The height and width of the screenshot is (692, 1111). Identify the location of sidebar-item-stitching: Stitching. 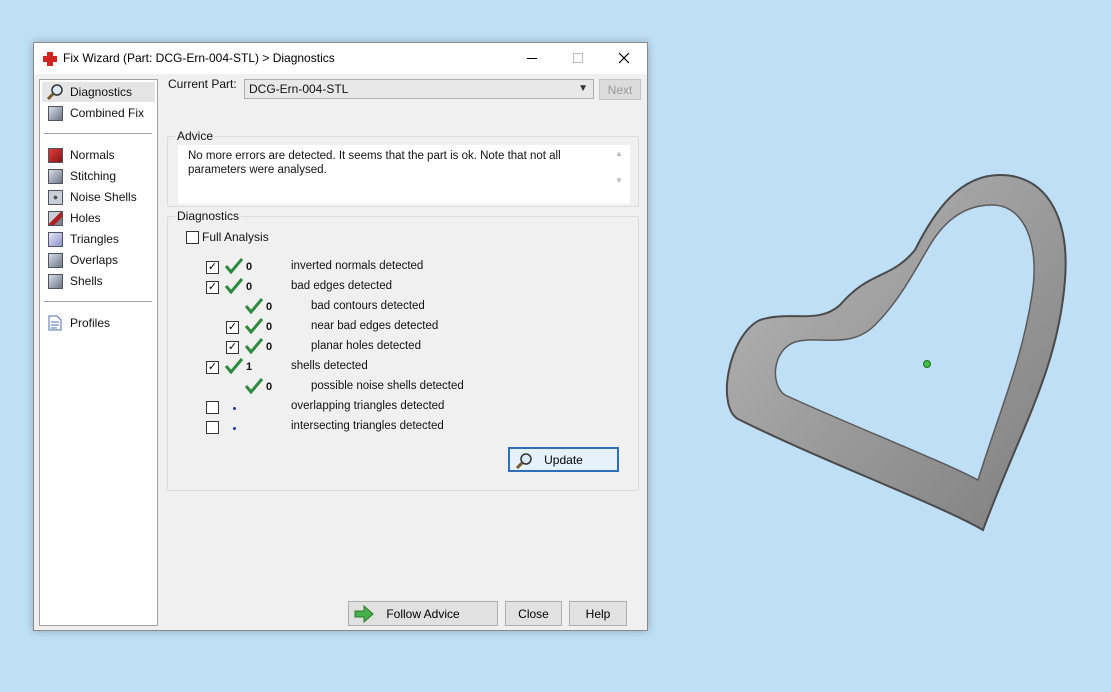
(98, 176).